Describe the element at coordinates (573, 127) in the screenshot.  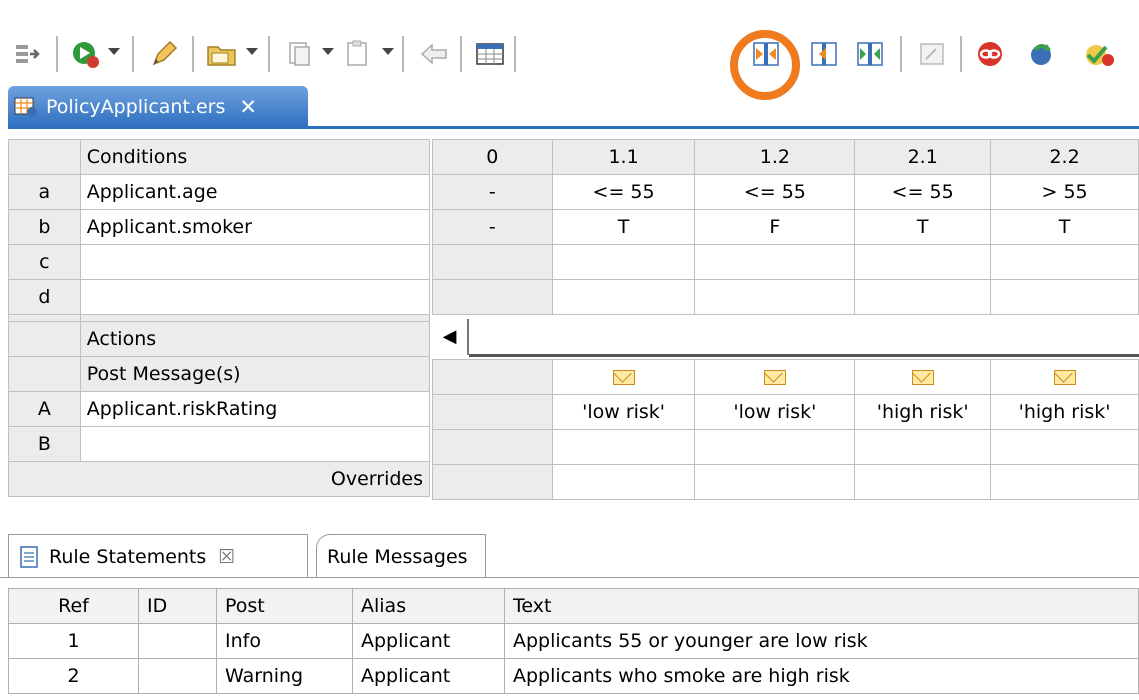
I see `tab-strip` at that location.